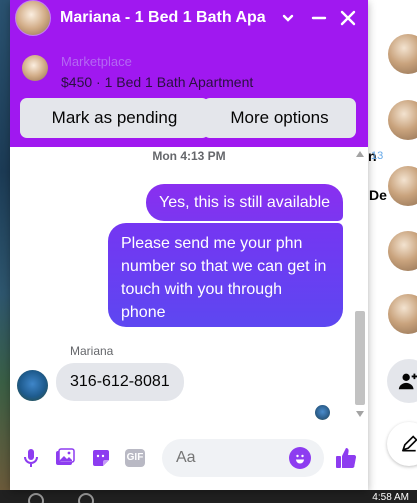  I want to click on user-add-icon, so click(407, 381).